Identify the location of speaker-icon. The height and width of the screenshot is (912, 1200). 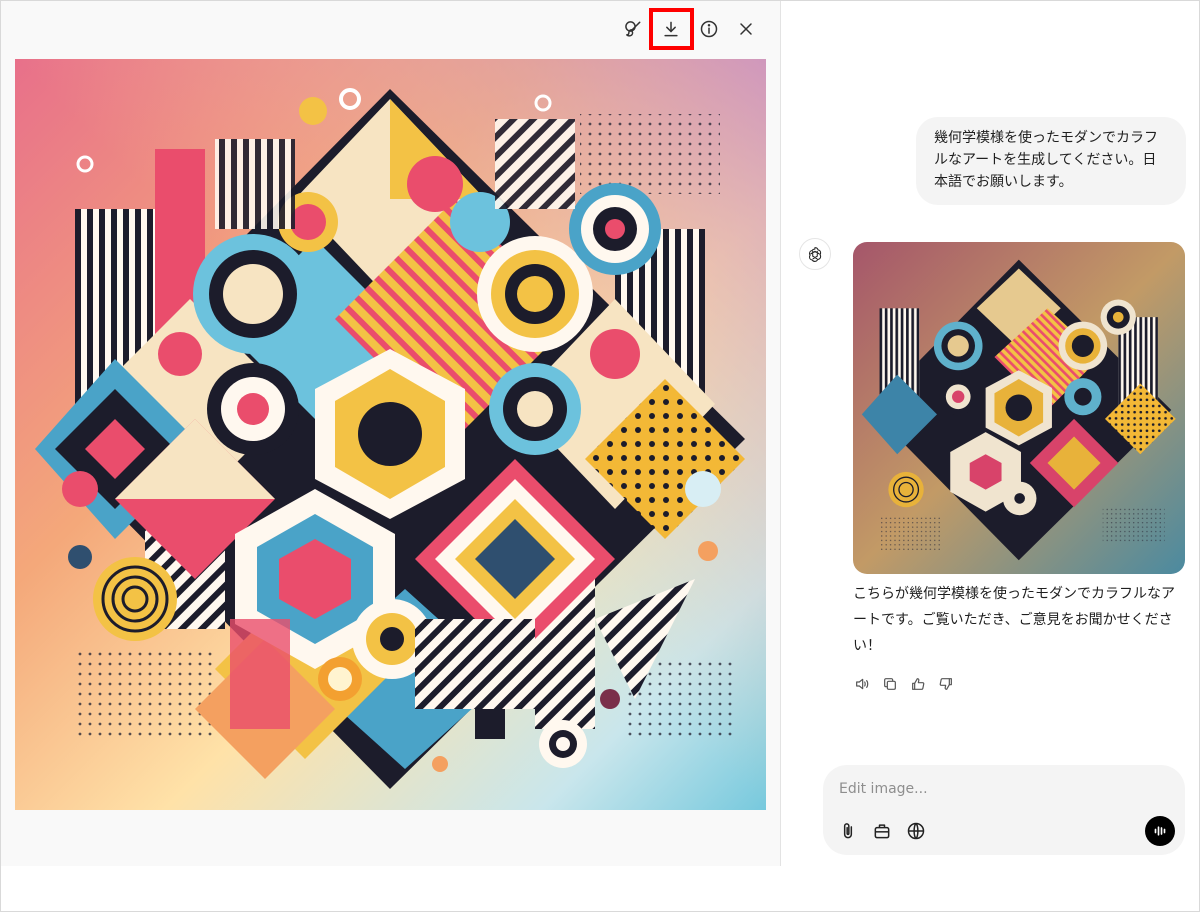
(862, 684).